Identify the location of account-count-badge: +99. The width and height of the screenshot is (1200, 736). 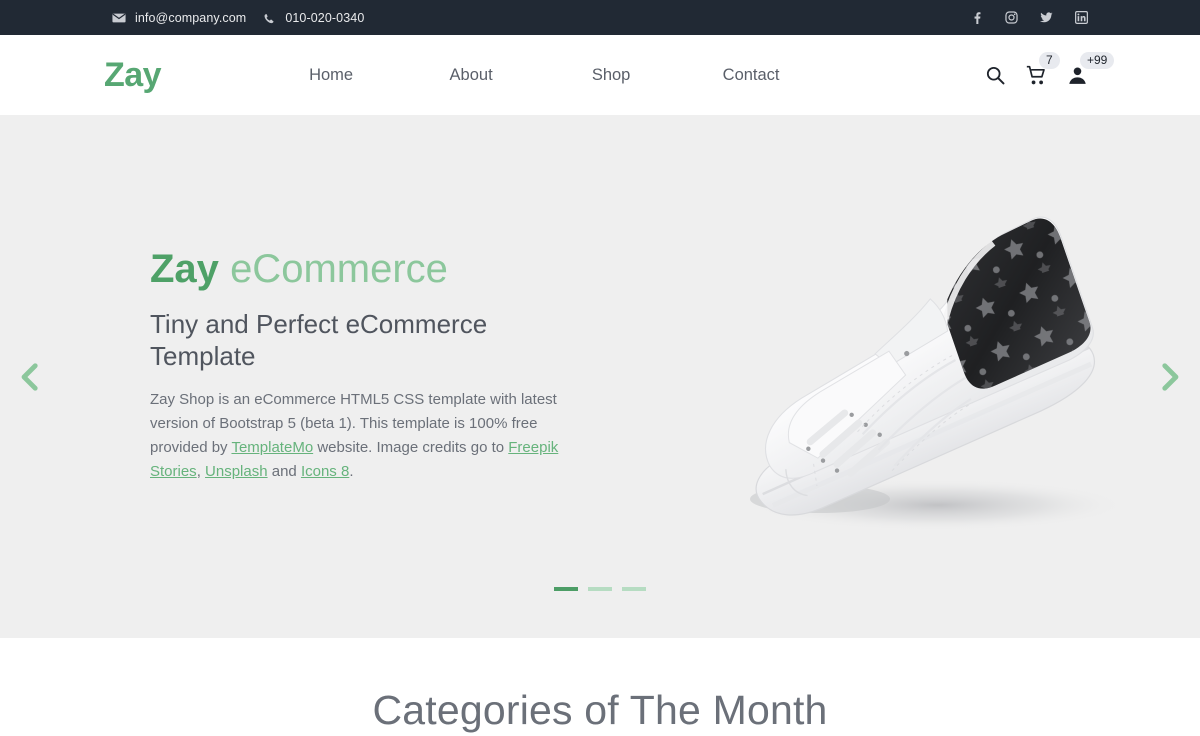
(1097, 60).